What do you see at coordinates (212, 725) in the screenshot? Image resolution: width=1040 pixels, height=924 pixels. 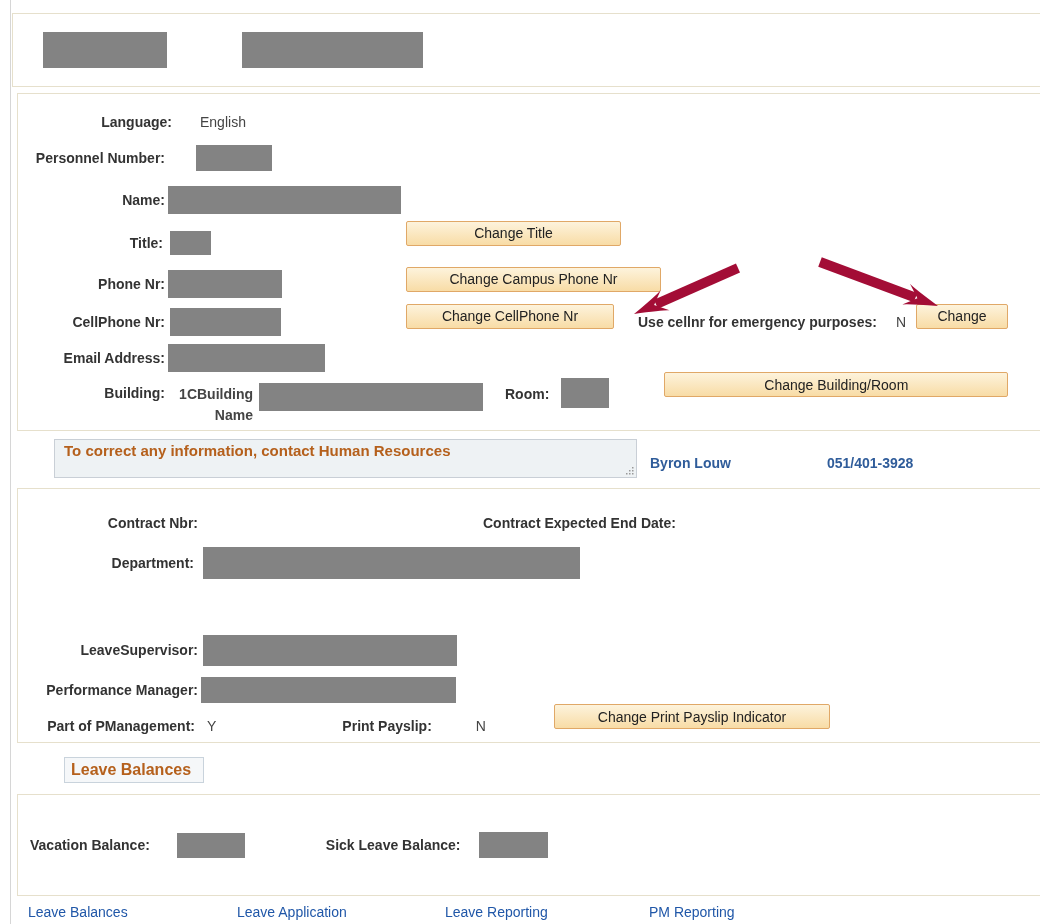 I see `field-value: Y` at bounding box center [212, 725].